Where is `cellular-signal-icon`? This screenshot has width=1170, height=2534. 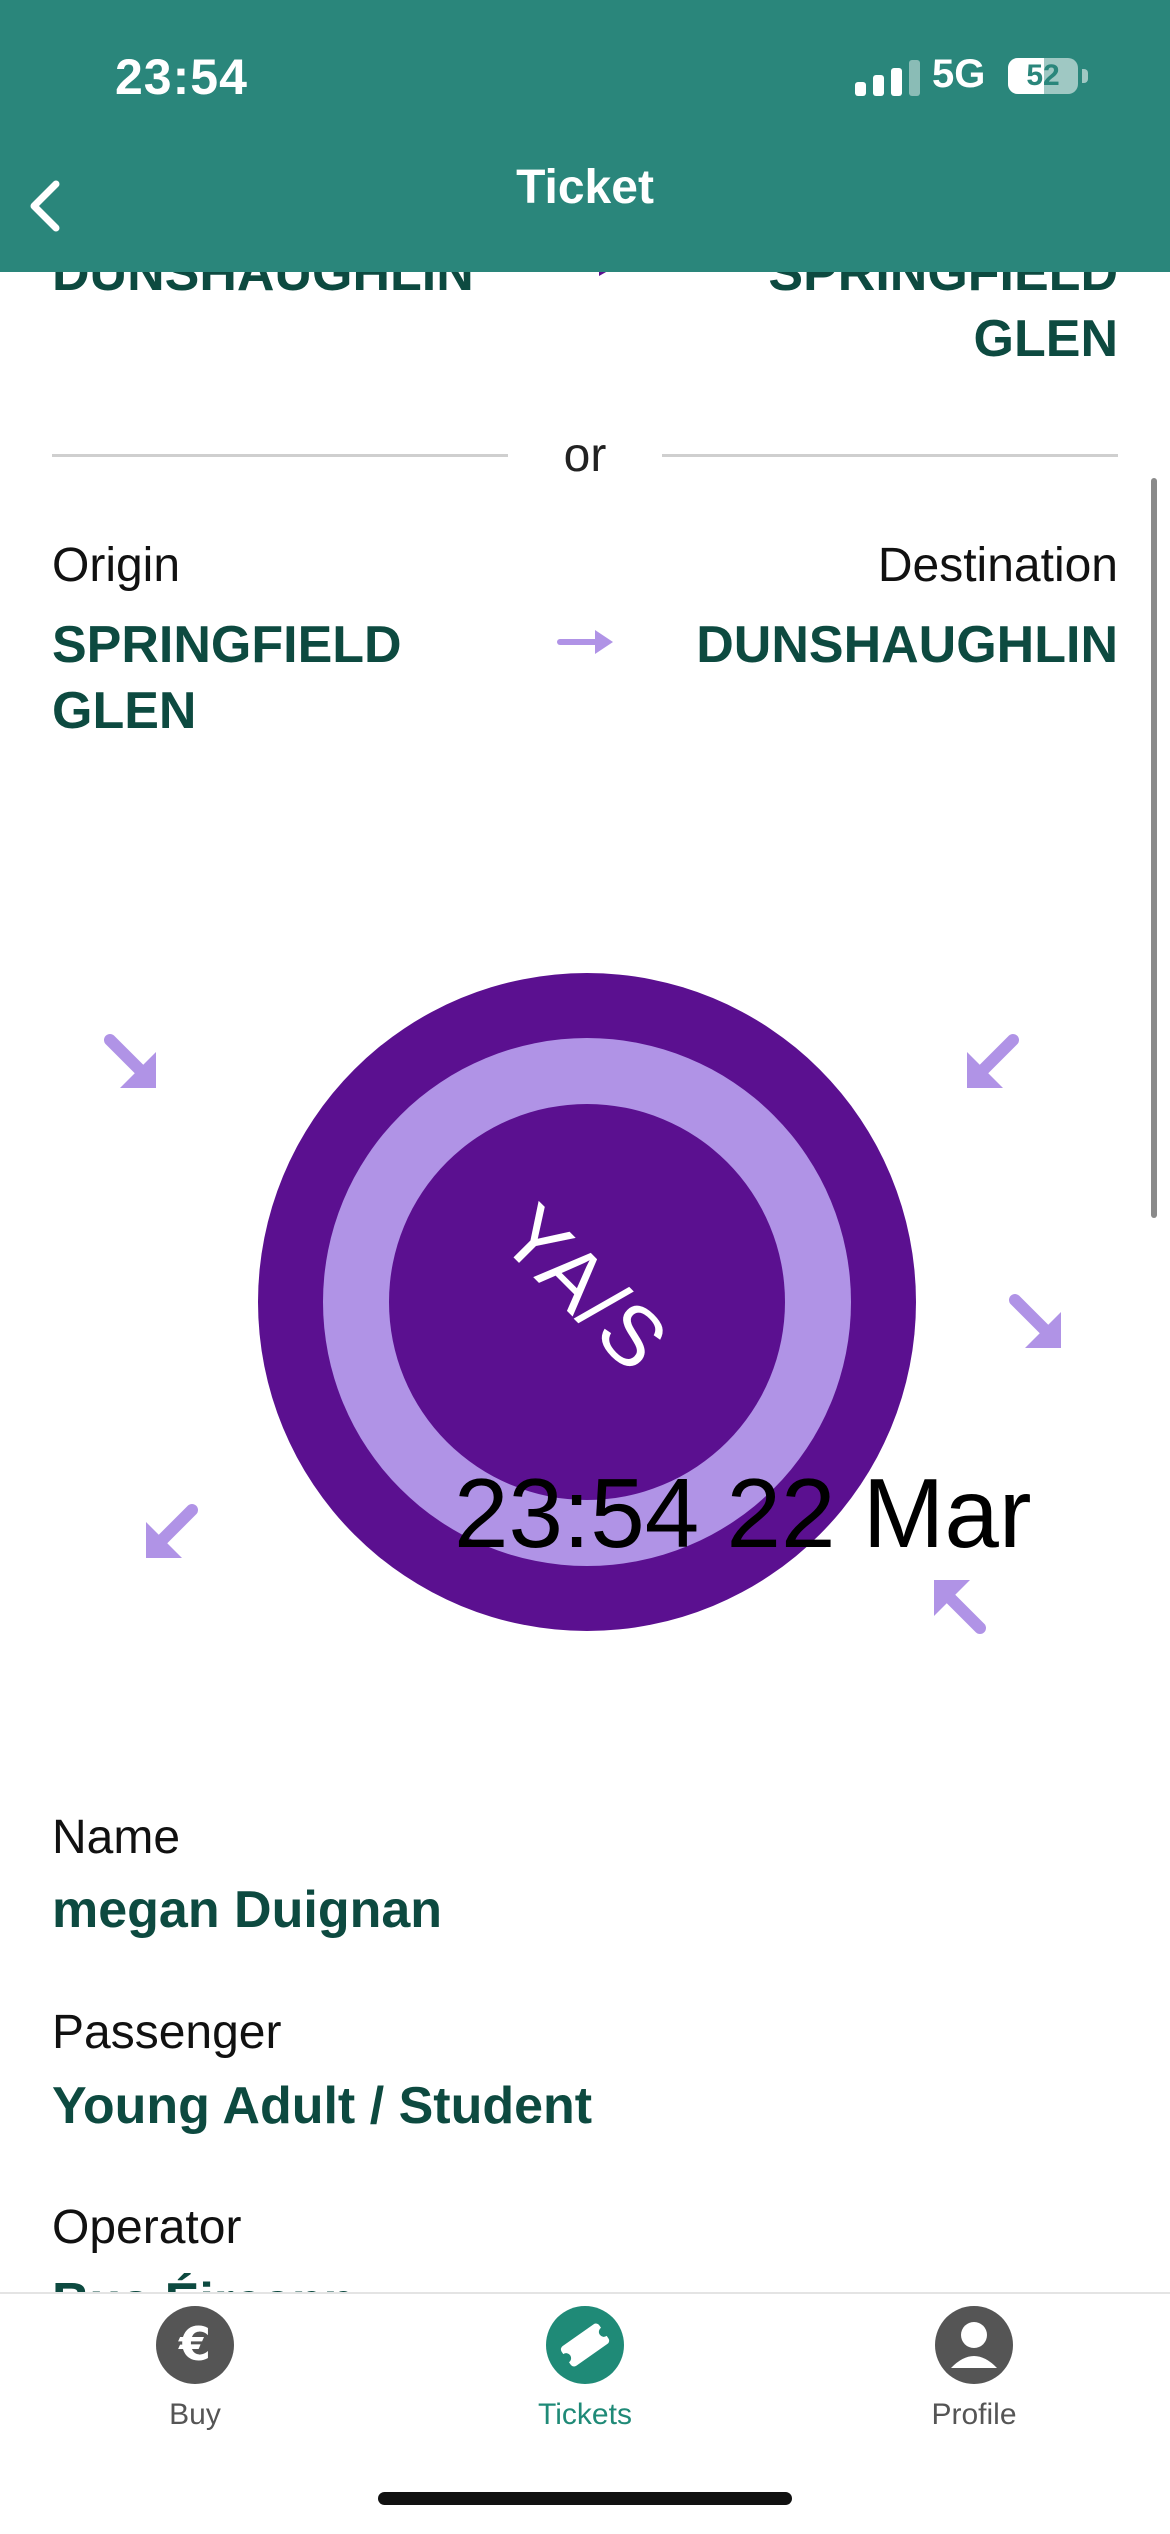
cellular-signal-icon is located at coordinates (887, 78).